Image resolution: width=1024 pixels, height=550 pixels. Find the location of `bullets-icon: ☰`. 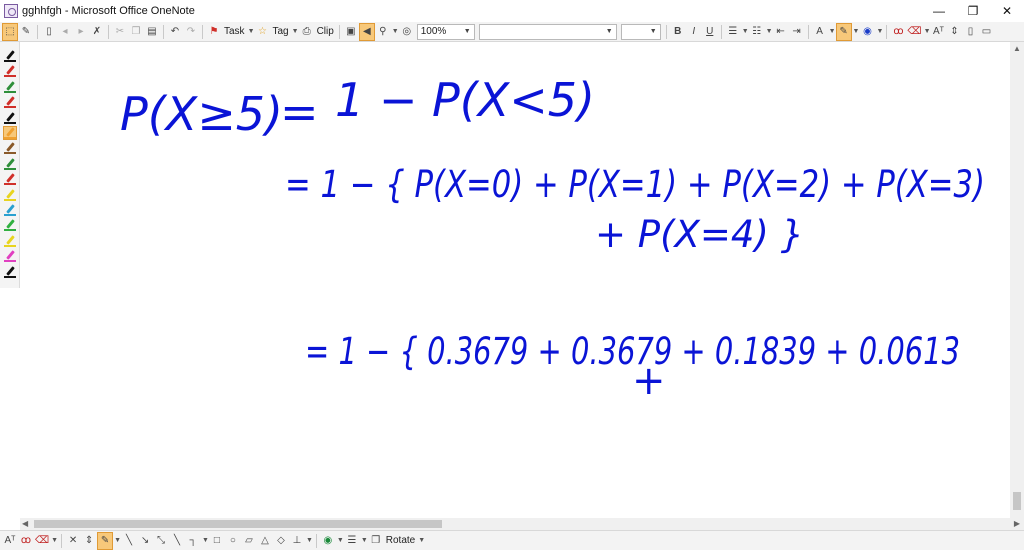

bullets-icon: ☰ is located at coordinates (733, 32).